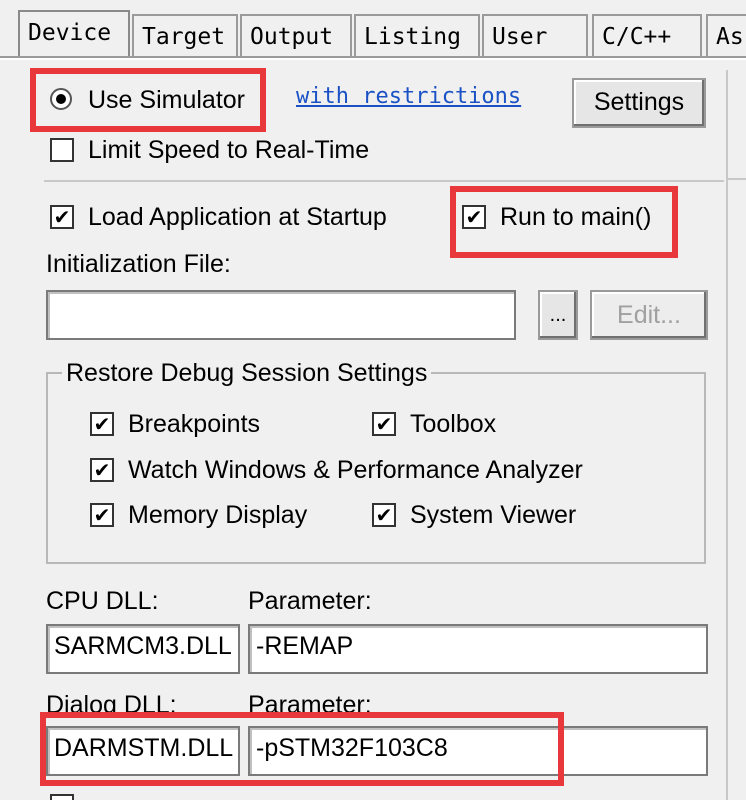 The width and height of the screenshot is (746, 800). Describe the element at coordinates (296, 35) in the screenshot. I see `tab-output: Output` at that location.